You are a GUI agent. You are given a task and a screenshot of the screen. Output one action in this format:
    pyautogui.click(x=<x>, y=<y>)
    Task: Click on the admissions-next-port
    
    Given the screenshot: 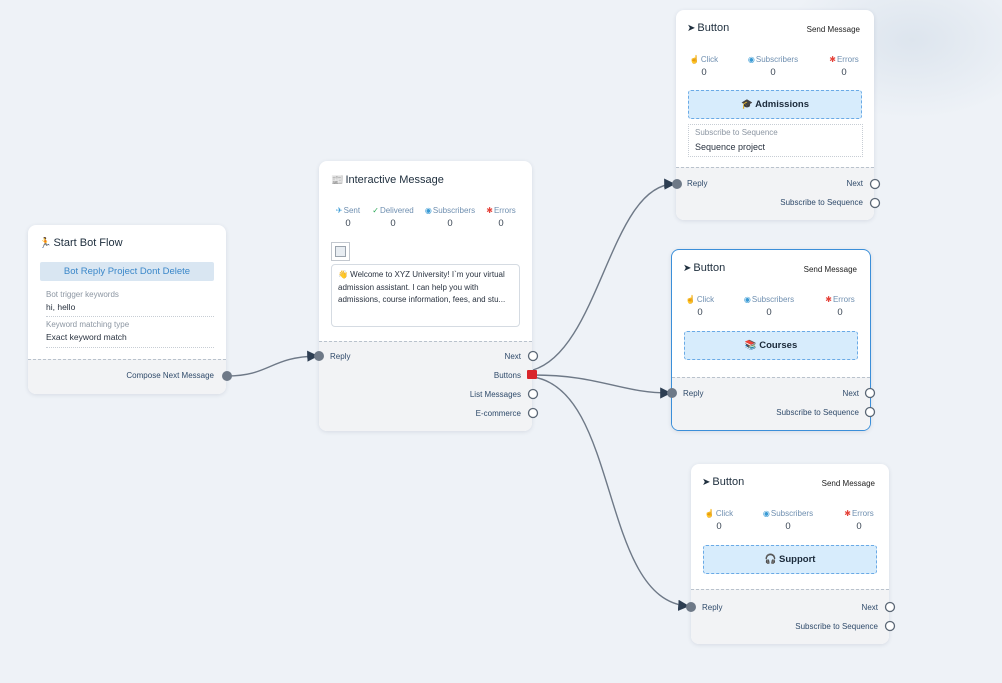 What is the action you would take?
    pyautogui.click(x=875, y=184)
    